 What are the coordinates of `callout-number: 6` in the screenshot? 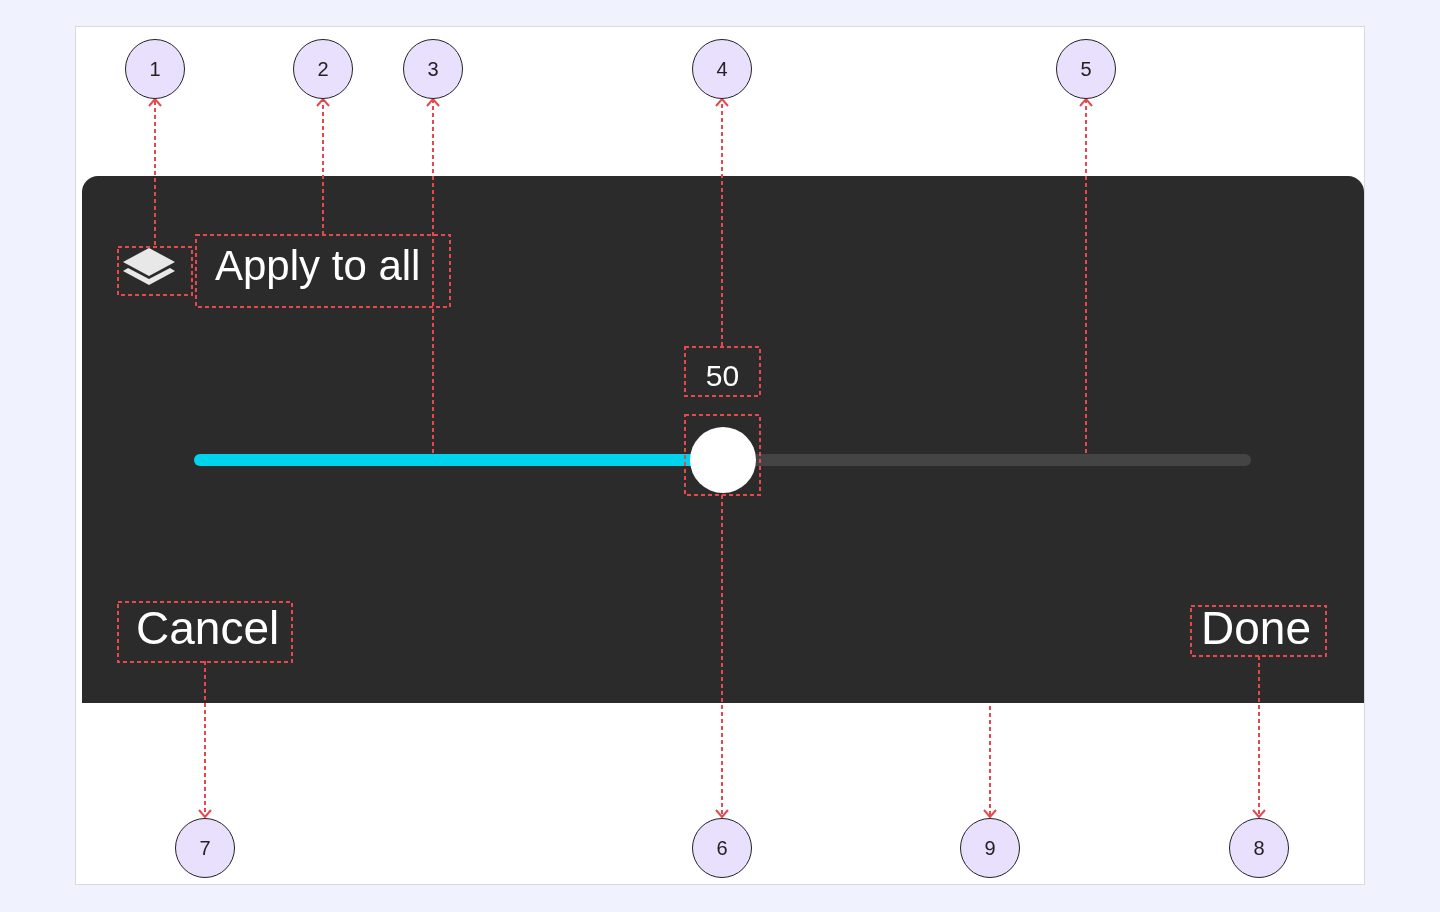 It's located at (722, 848).